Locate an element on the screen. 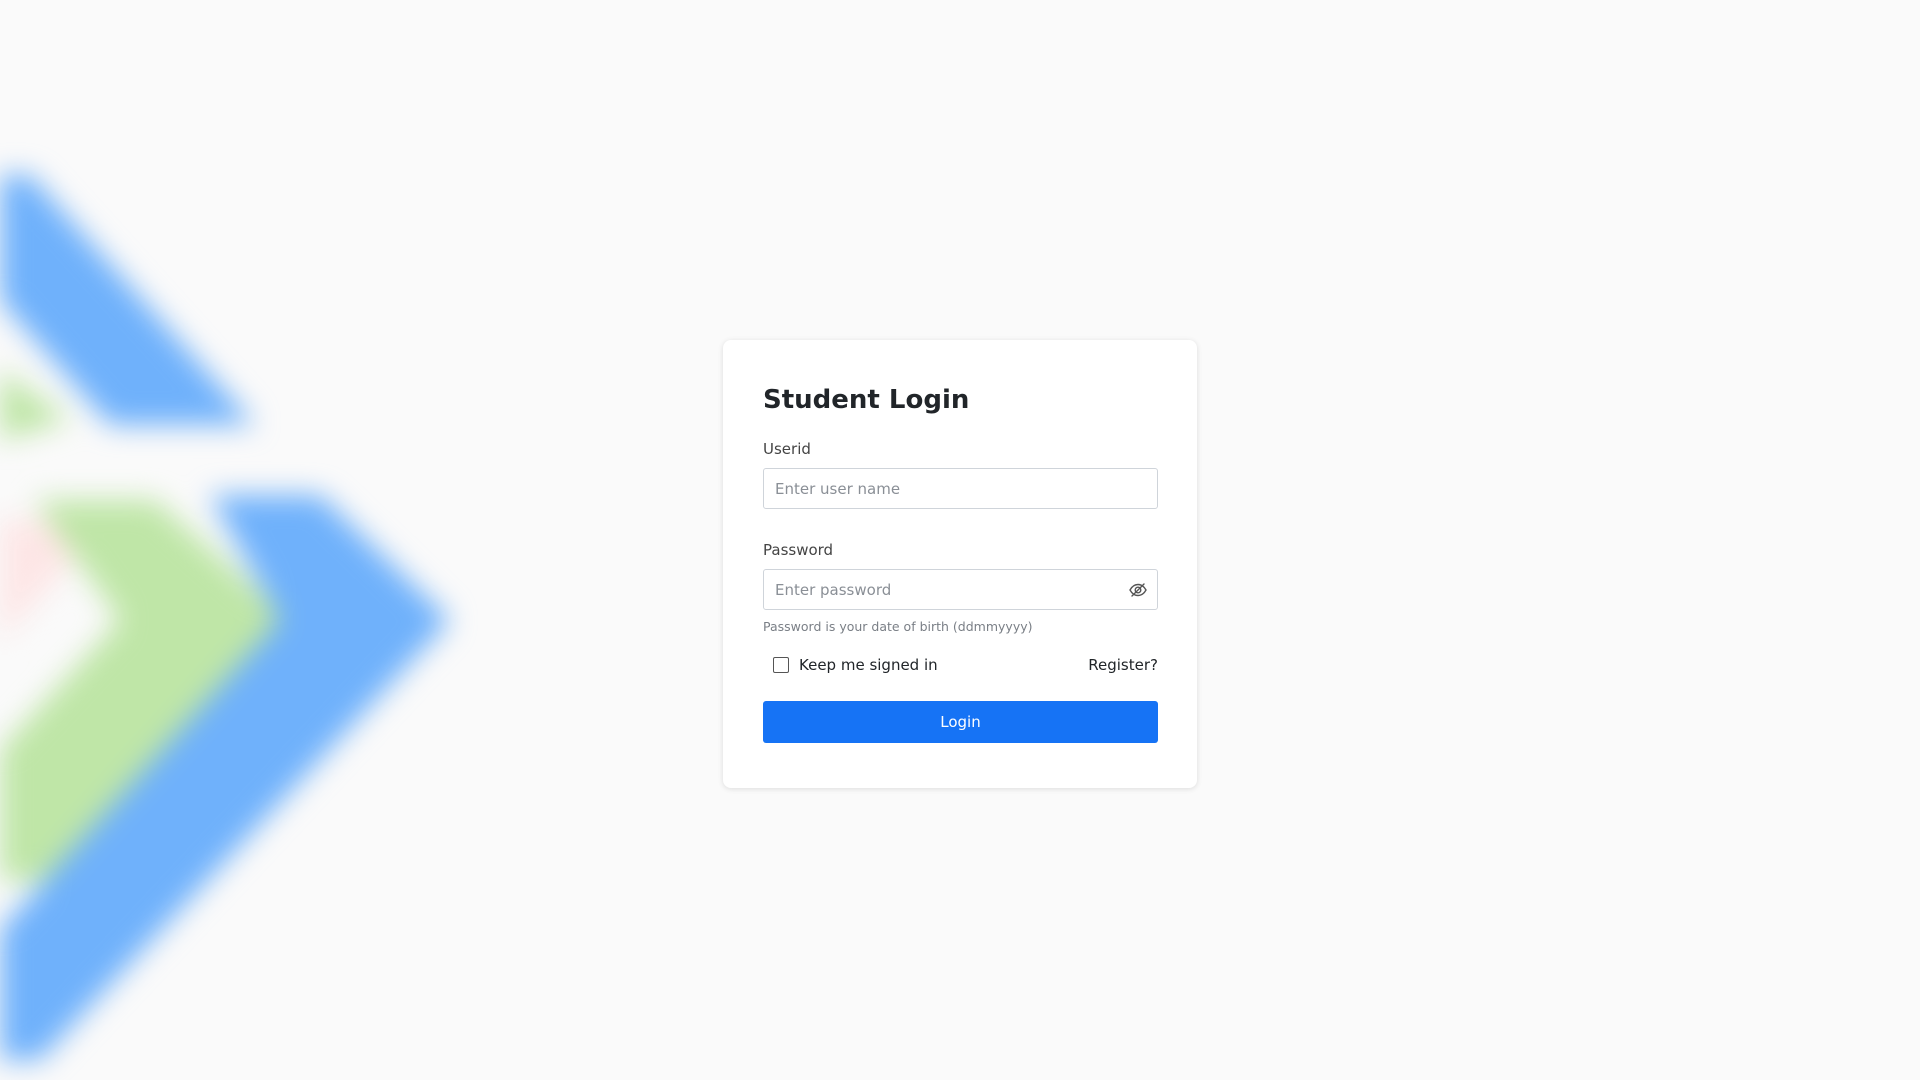 The height and width of the screenshot is (1080, 1920). userid-label: Userid is located at coordinates (787, 449).